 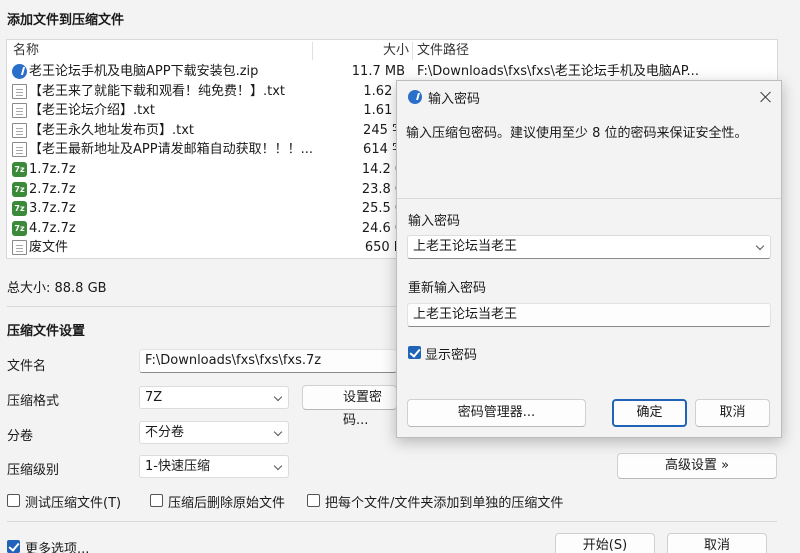 What do you see at coordinates (589, 247) in the screenshot?
I see `password-input: 上老王论坛当老王` at bounding box center [589, 247].